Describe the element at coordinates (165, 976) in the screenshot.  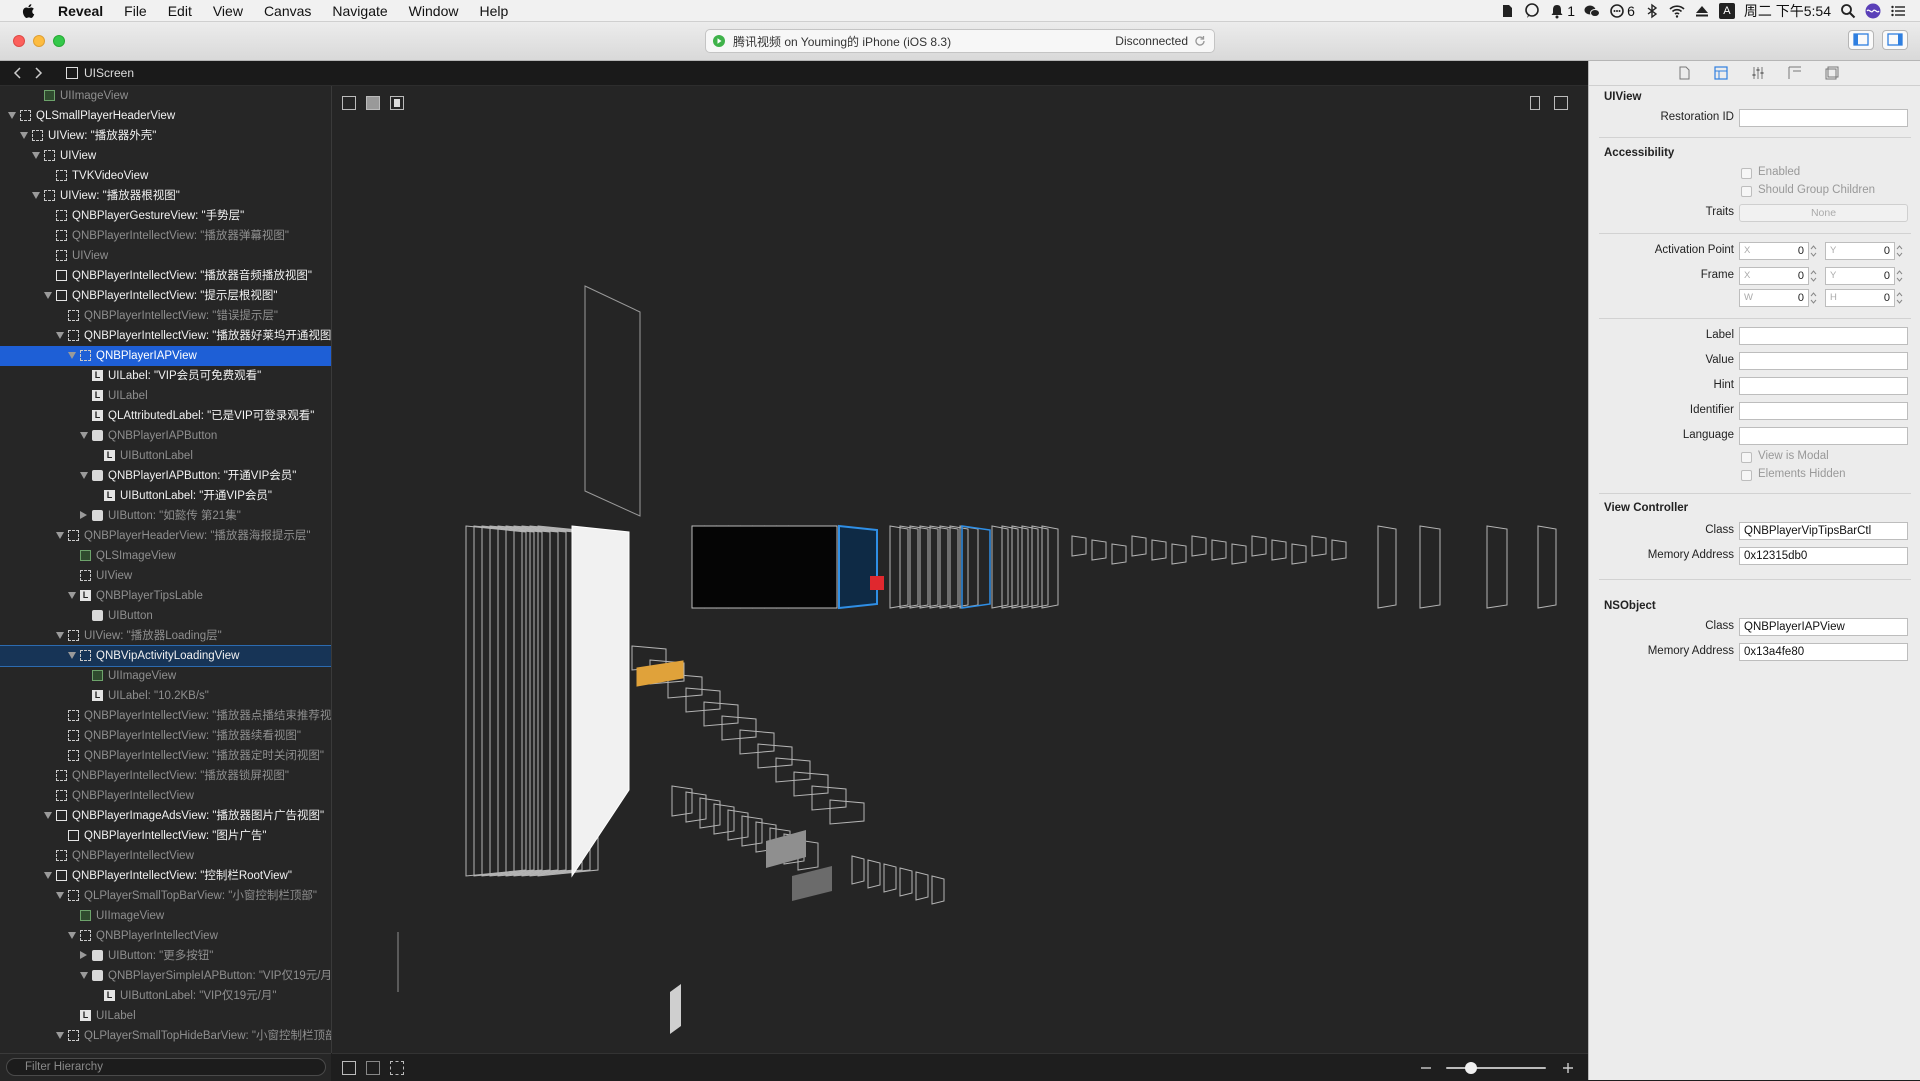
I see `hierarchy-row: QNBPlayerSimpleIAPButton: "VIP仅19元/月"` at that location.